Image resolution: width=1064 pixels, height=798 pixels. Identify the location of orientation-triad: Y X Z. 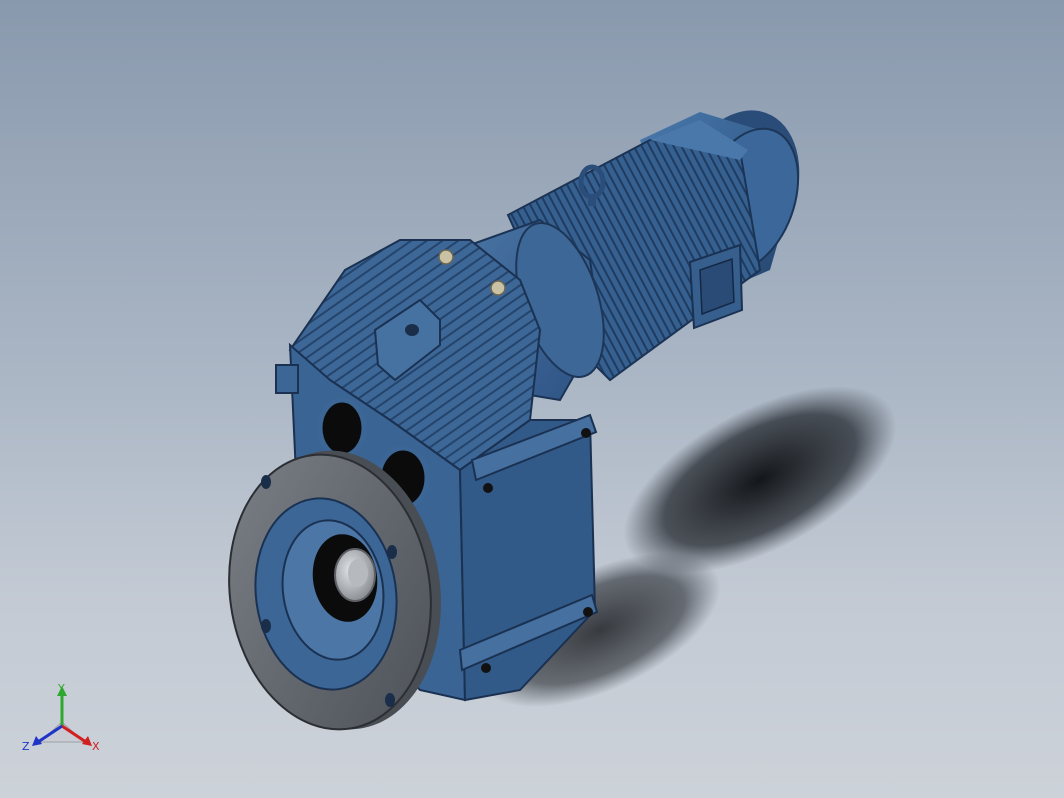
(64, 720).